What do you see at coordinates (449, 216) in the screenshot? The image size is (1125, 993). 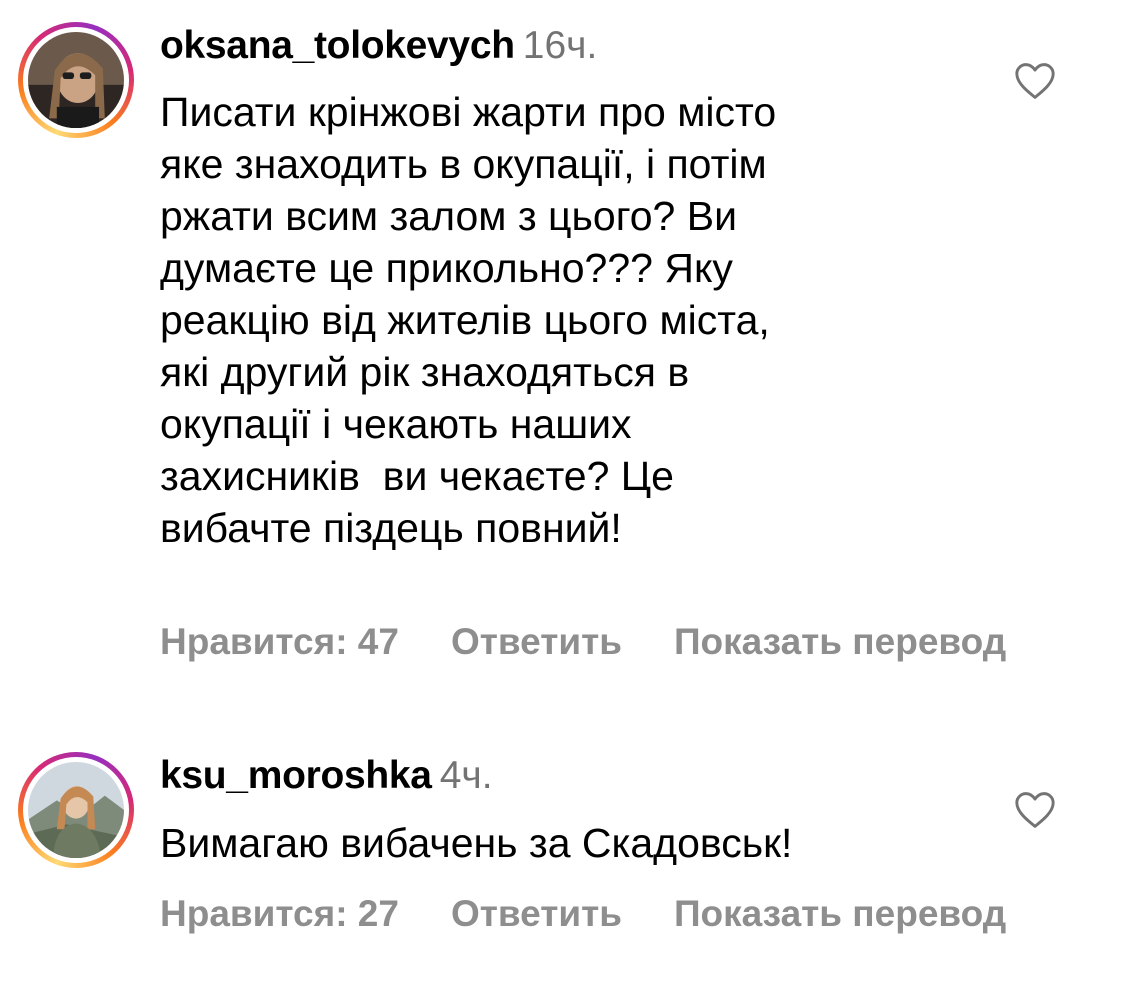 I see `comment-line: ржати всим залом з цього? Ви` at bounding box center [449, 216].